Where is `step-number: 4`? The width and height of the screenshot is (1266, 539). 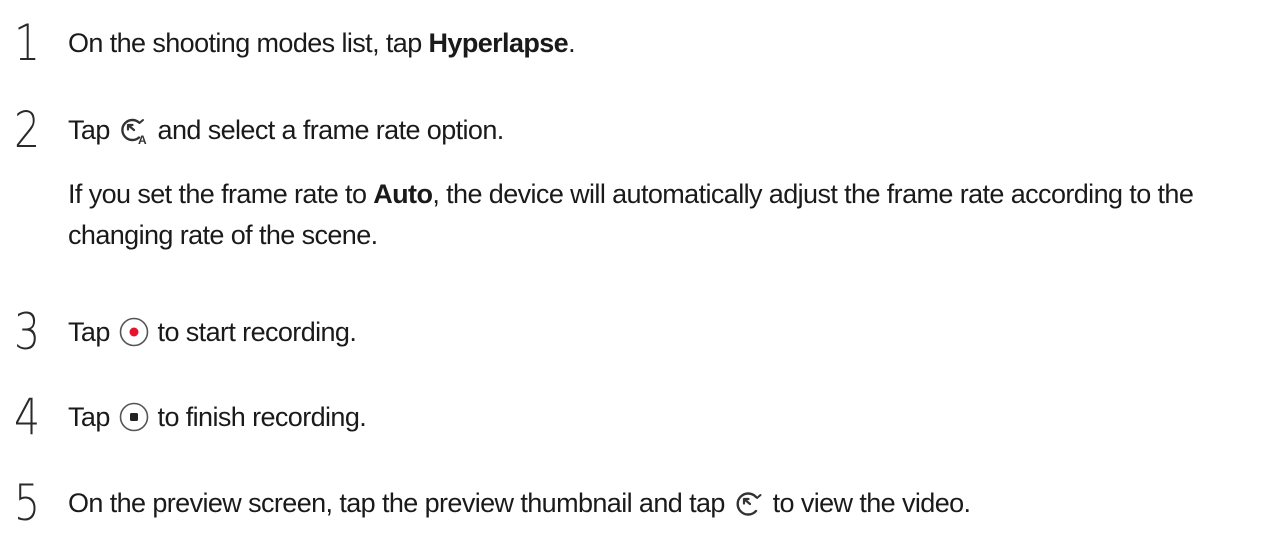 step-number: 4 is located at coordinates (27, 417).